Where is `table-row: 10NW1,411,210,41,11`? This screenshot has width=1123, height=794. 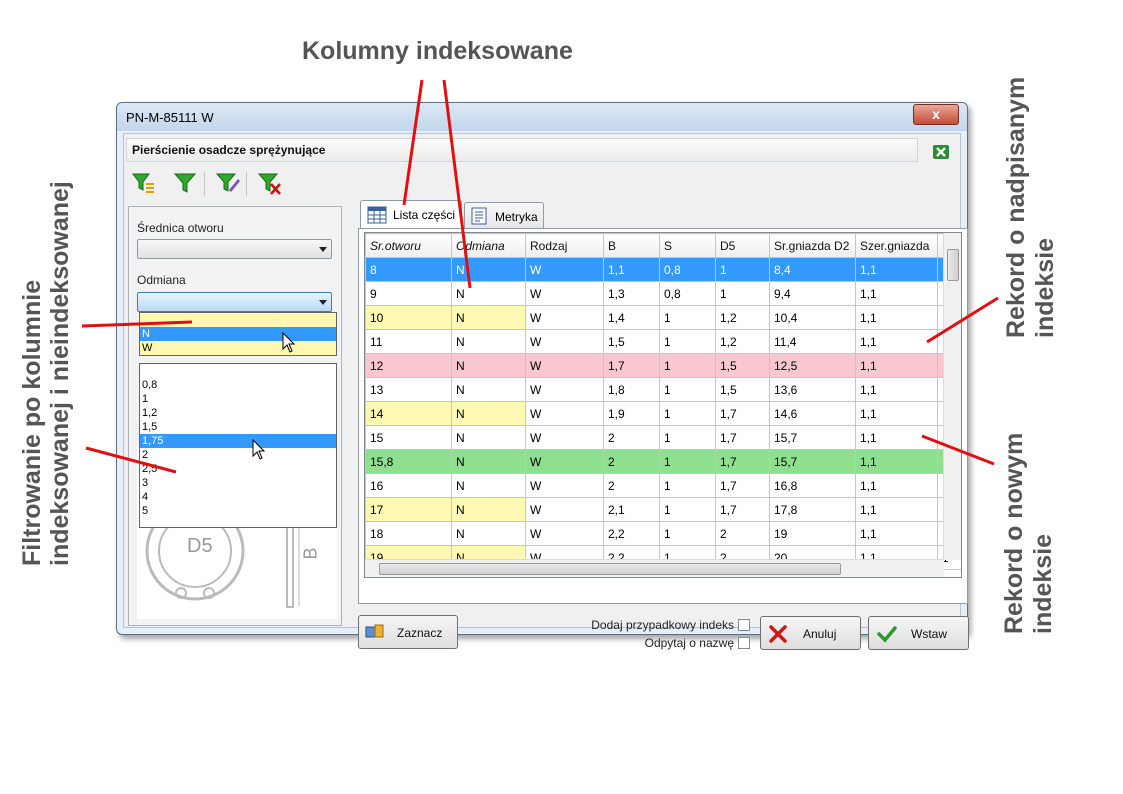 table-row: 10NW1,411,210,41,11 is located at coordinates (663, 317).